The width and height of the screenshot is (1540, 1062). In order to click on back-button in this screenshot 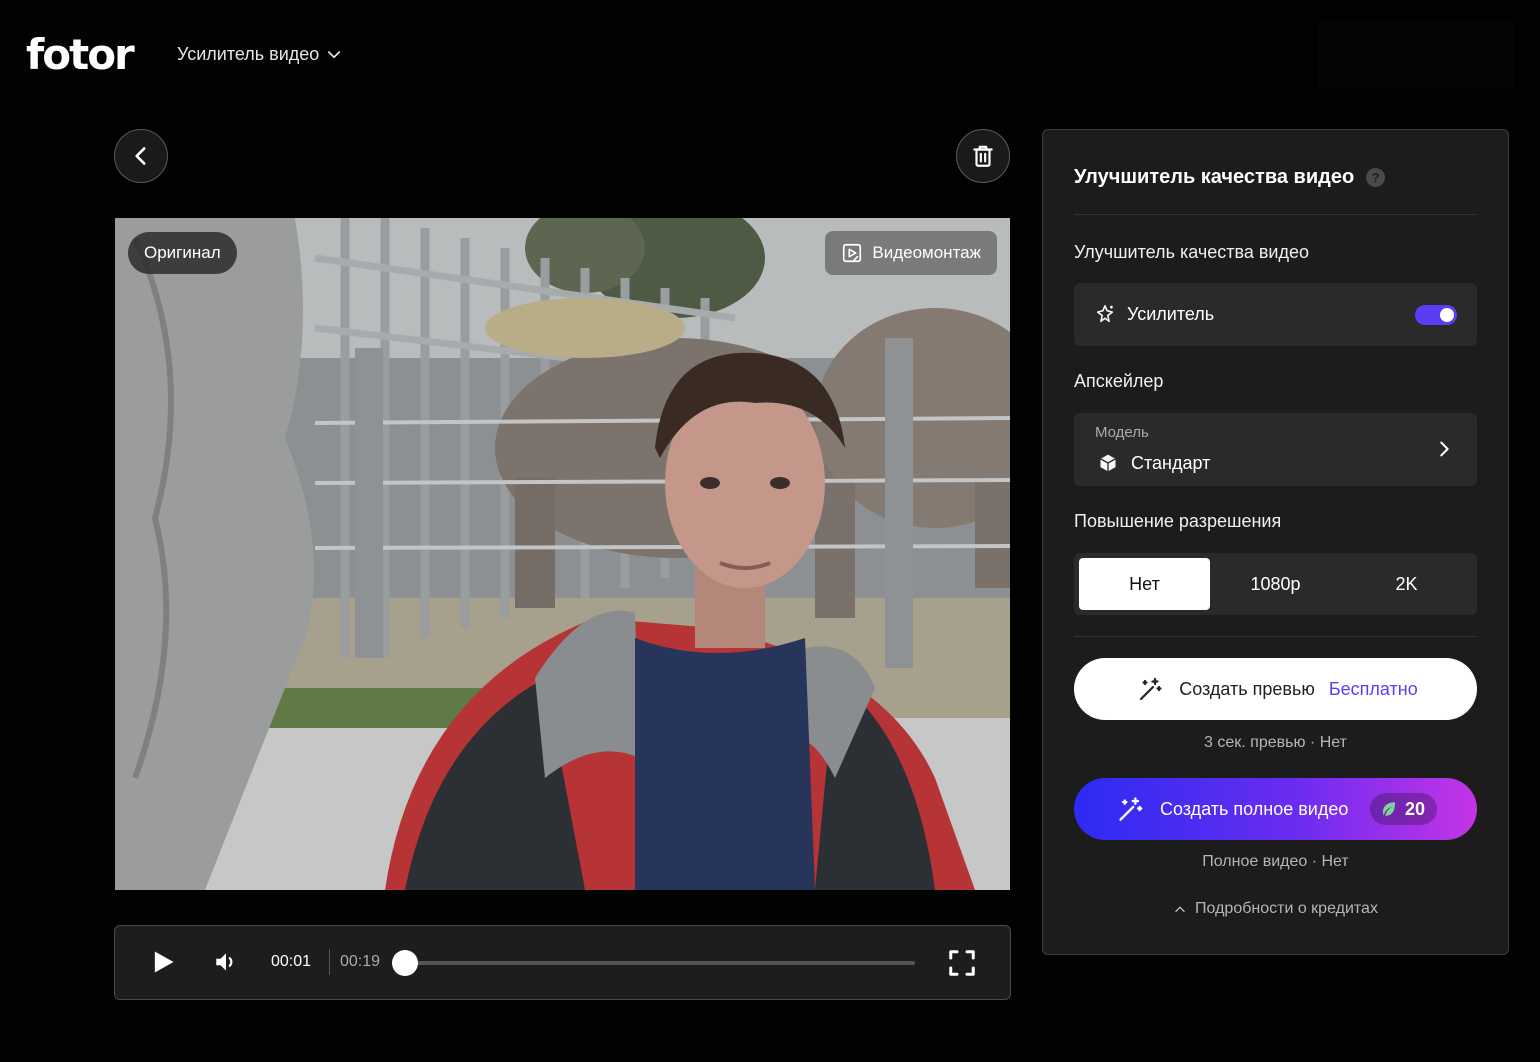, I will do `click(141, 156)`.